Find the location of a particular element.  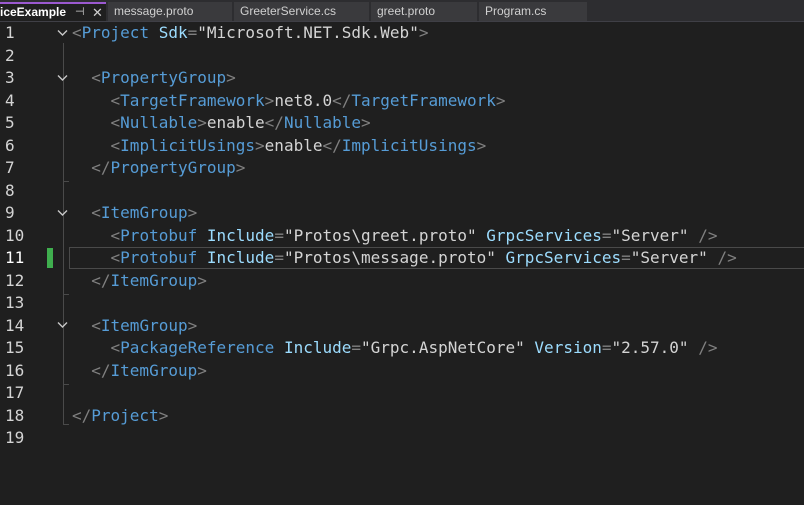

code-token: enable is located at coordinates (293, 145).